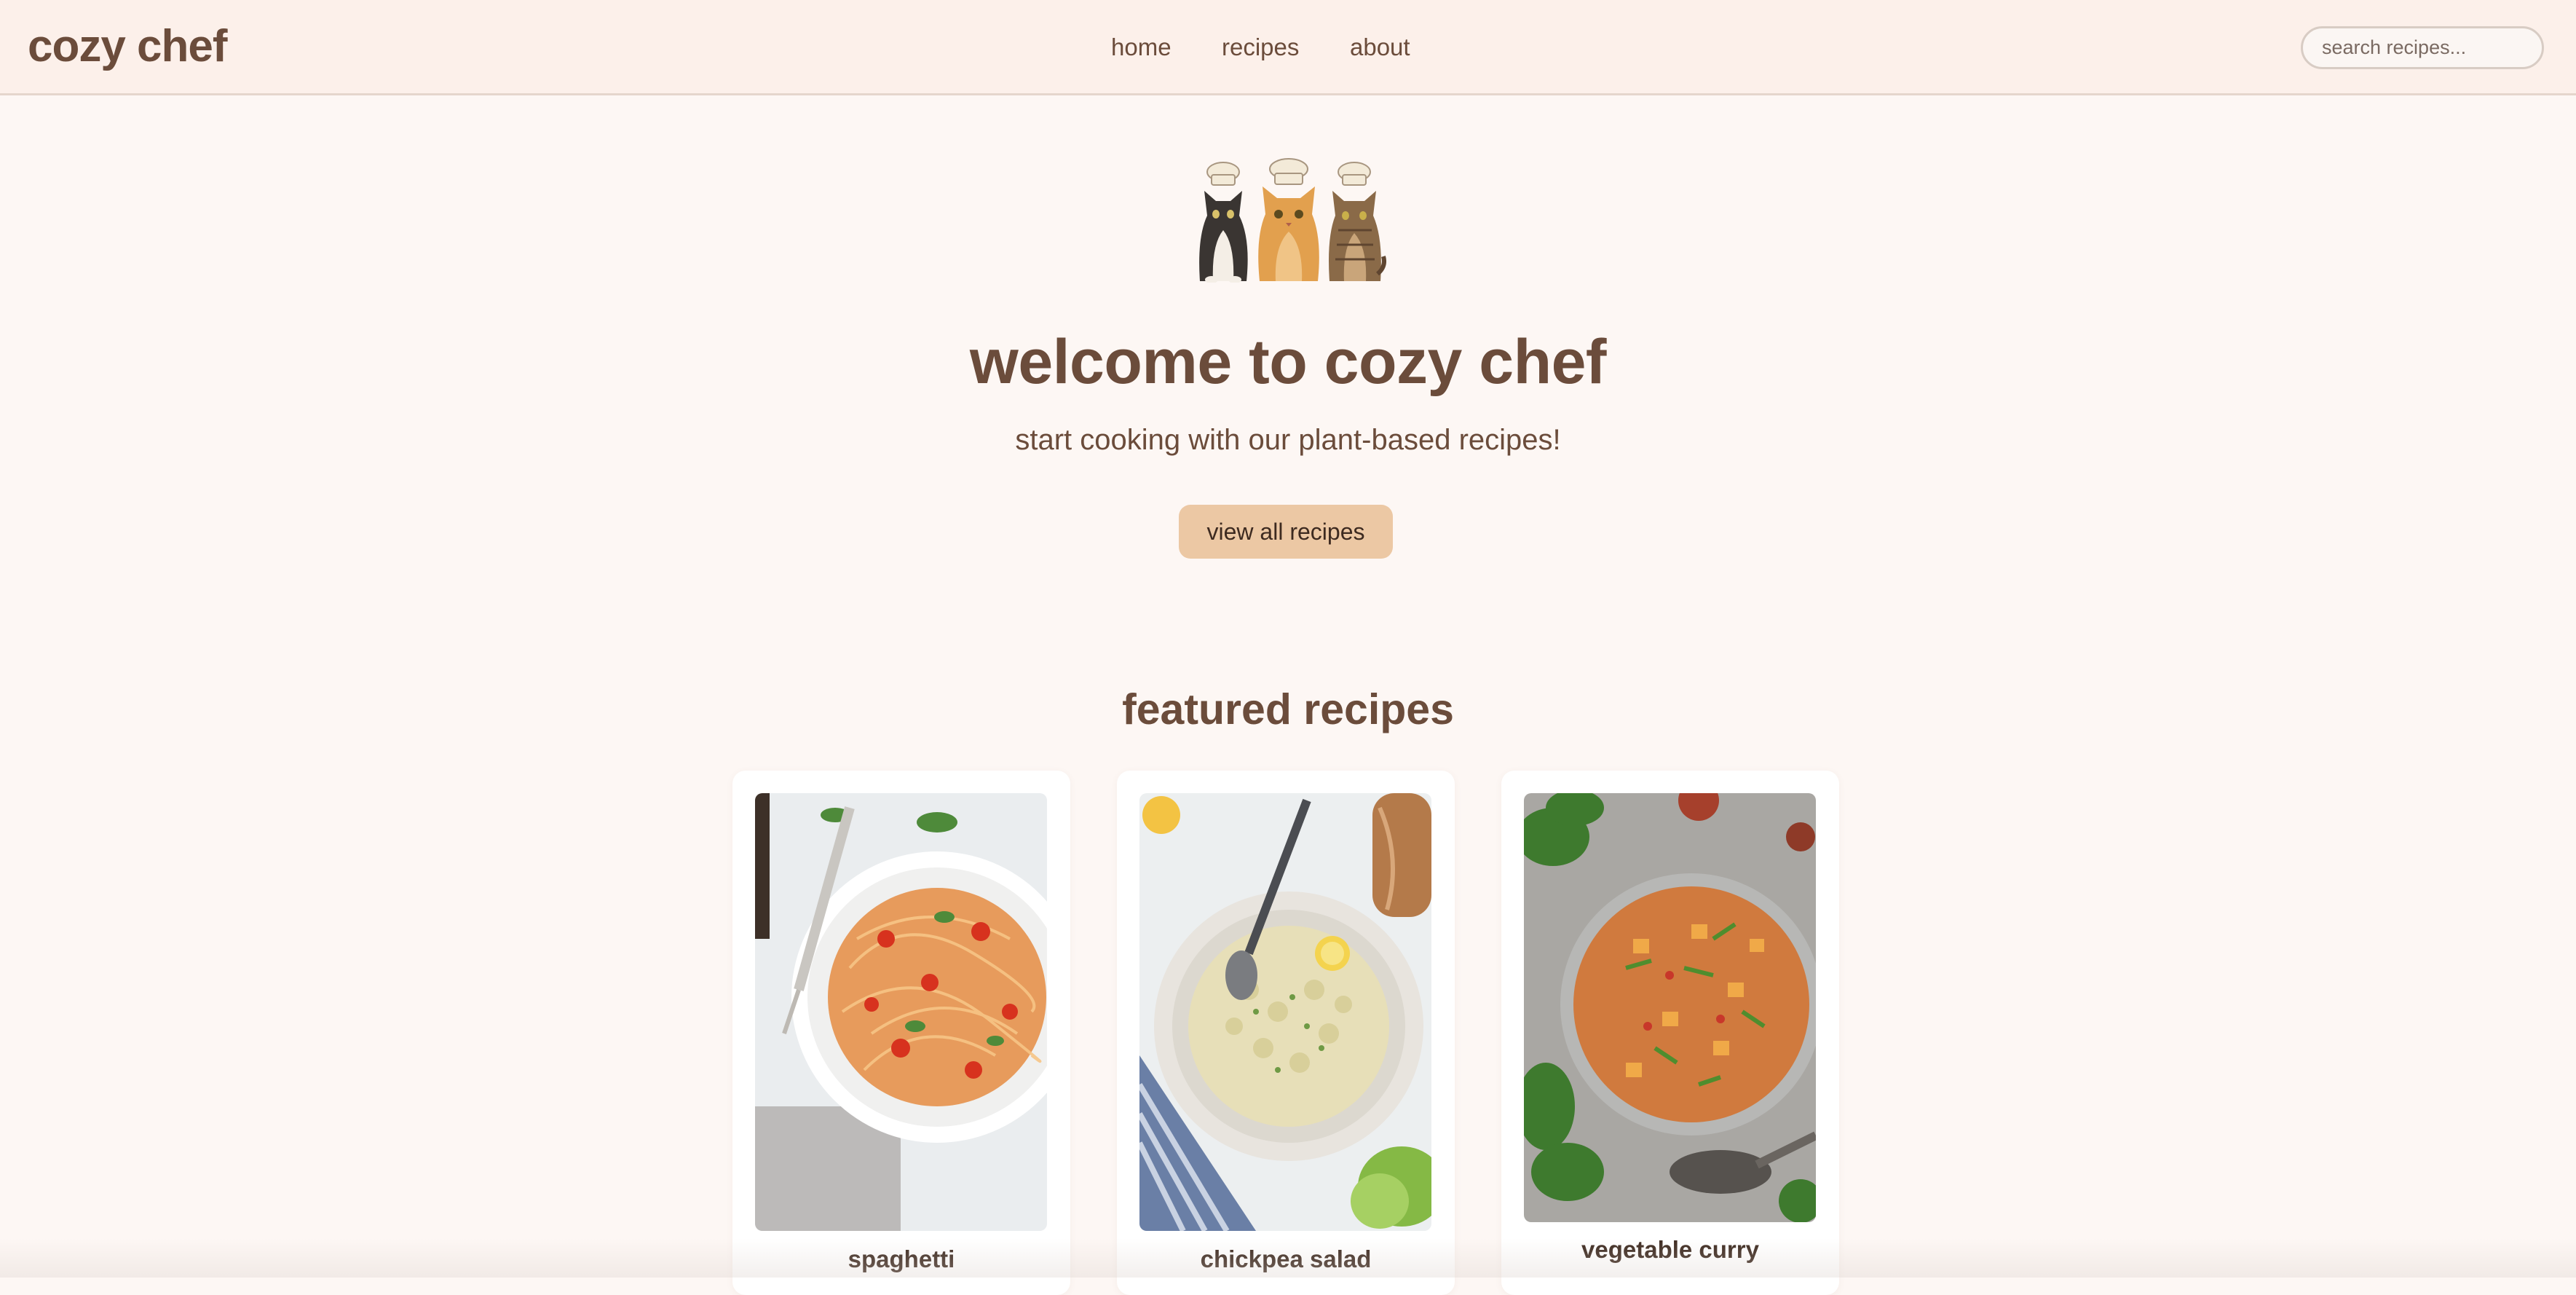 Image resolution: width=2576 pixels, height=1295 pixels. What do you see at coordinates (1285, 1012) in the screenshot?
I see `chickpea-salad-photo` at bounding box center [1285, 1012].